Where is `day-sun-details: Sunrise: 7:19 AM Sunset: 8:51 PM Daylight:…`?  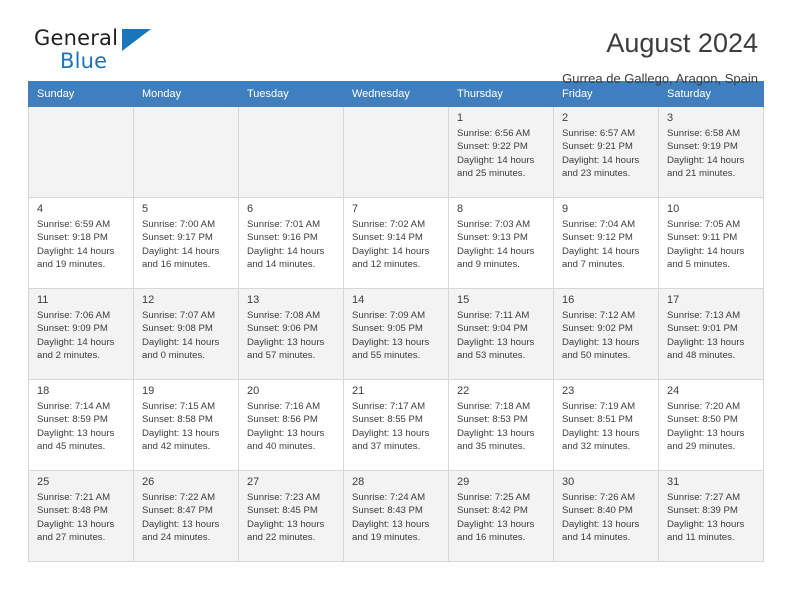
day-sun-details: Sunrise: 7:19 AM Sunset: 8:51 PM Daylight:… is located at coordinates (606, 427).